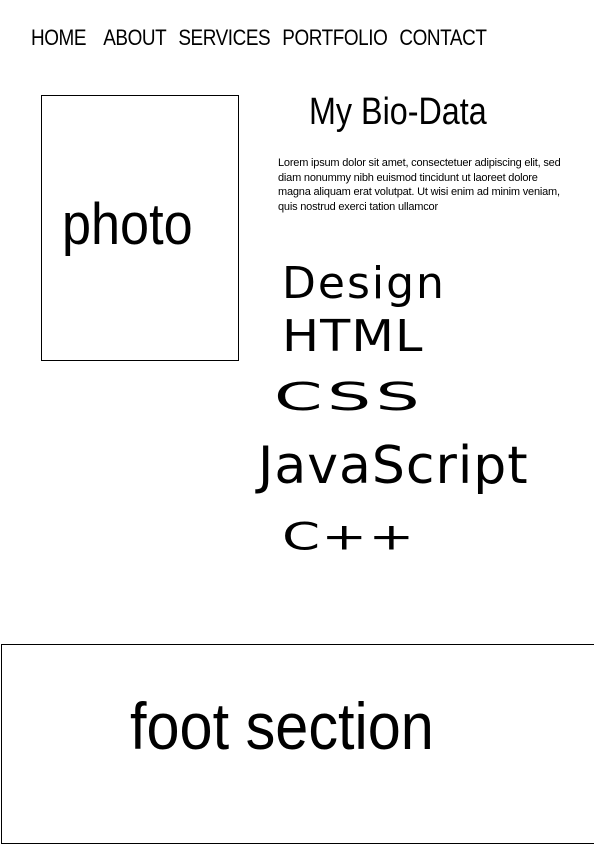  What do you see at coordinates (364, 283) in the screenshot?
I see `skill-design: Design` at bounding box center [364, 283].